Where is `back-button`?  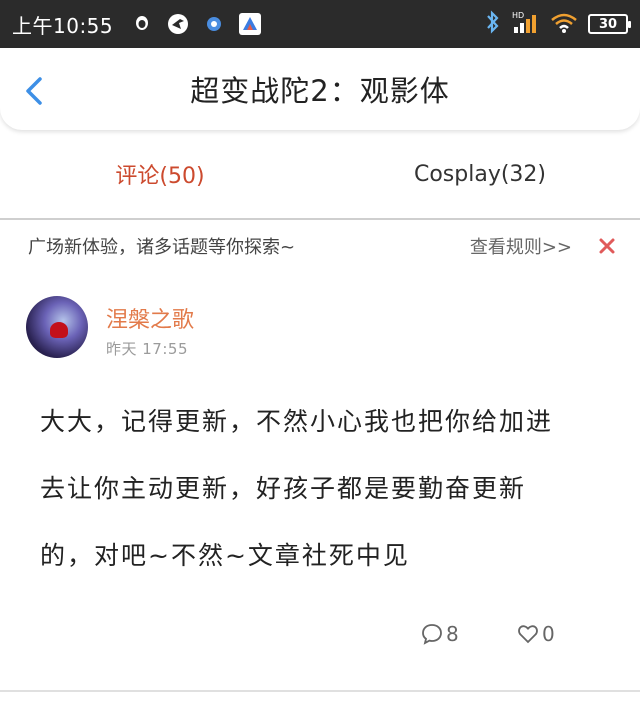 back-button is located at coordinates (34, 91).